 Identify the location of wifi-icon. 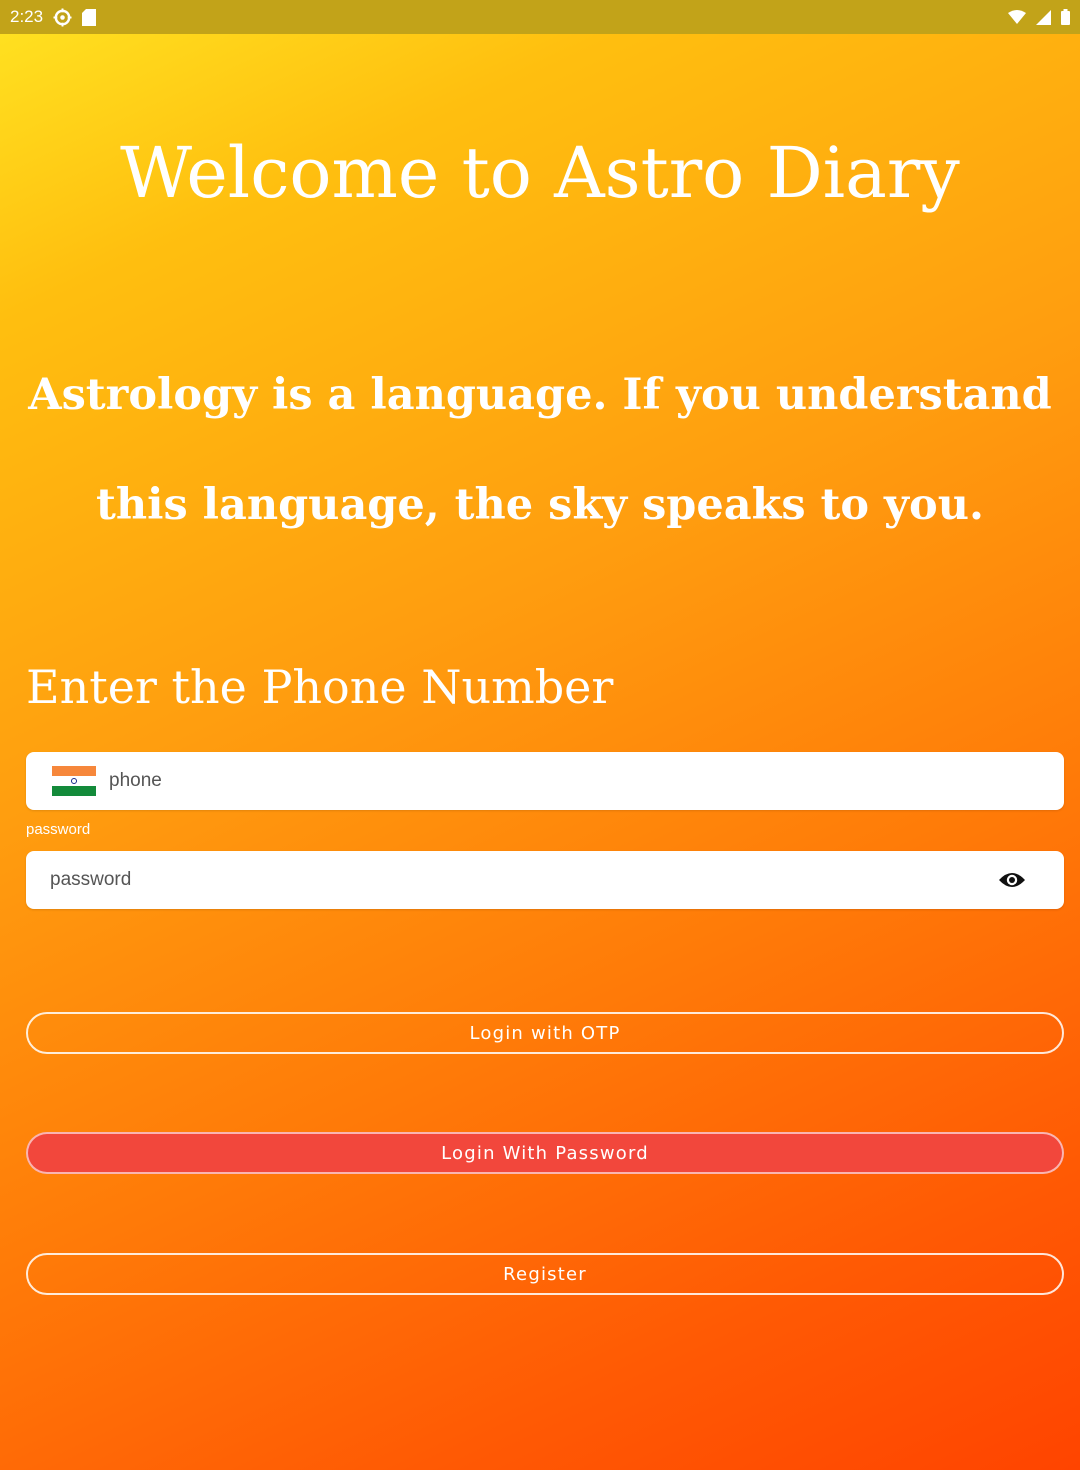
(1017, 17).